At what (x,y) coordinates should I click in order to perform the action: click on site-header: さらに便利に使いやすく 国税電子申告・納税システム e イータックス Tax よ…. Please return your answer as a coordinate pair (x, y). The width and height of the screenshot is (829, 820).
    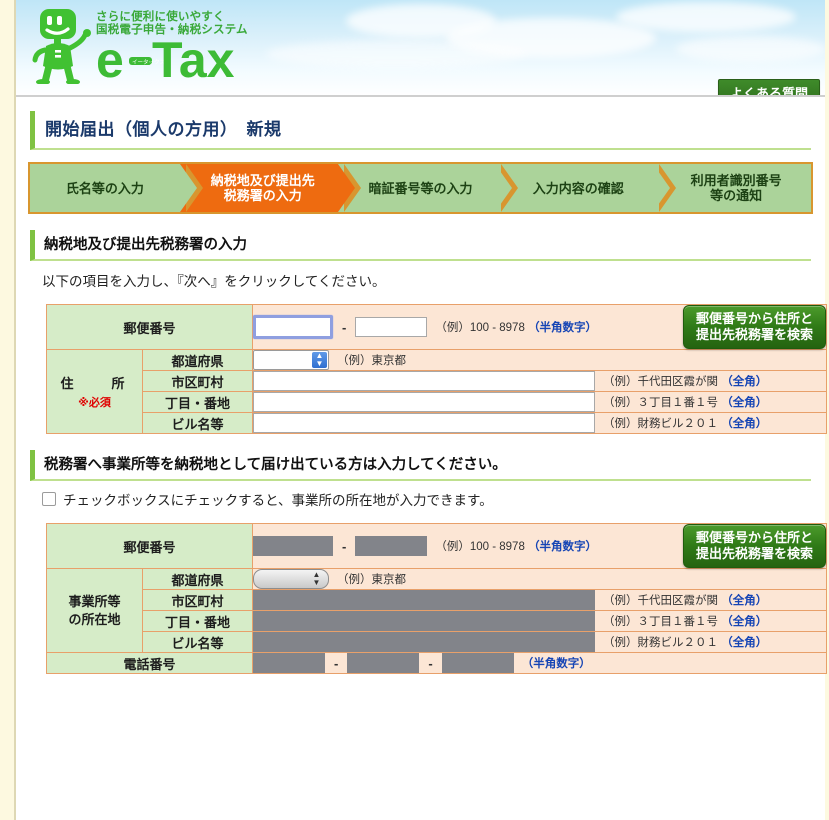
    Looking at the image, I should click on (420, 48).